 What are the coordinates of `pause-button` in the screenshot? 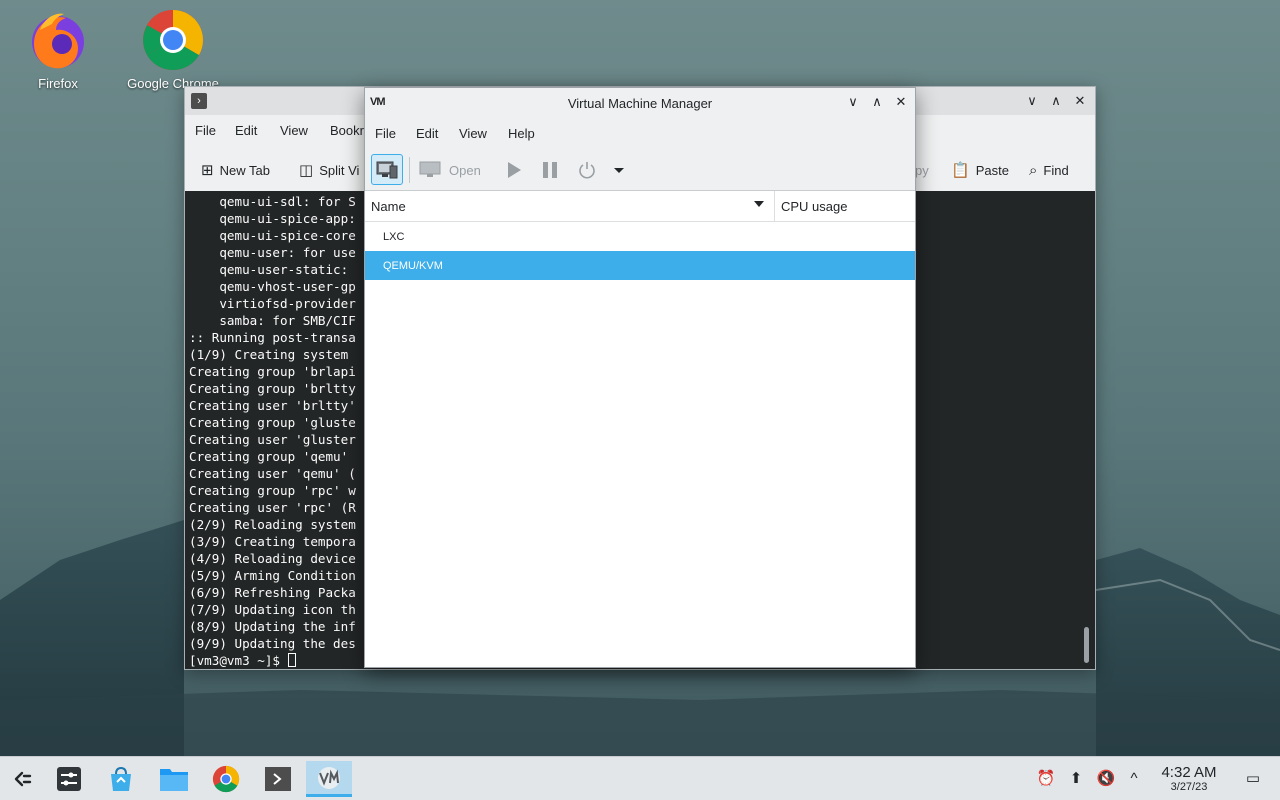 It's located at (550, 170).